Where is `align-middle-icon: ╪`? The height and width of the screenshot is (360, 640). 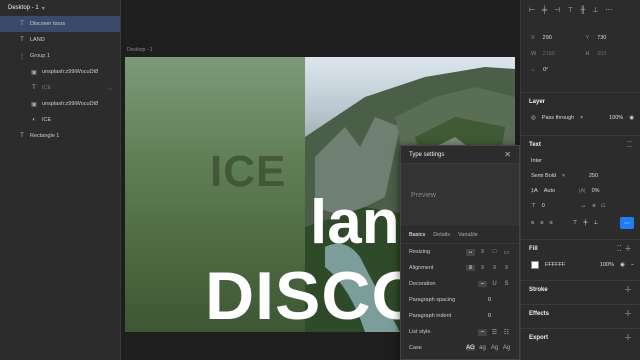
align-middle-icon: ╪ is located at coordinates (585, 223).